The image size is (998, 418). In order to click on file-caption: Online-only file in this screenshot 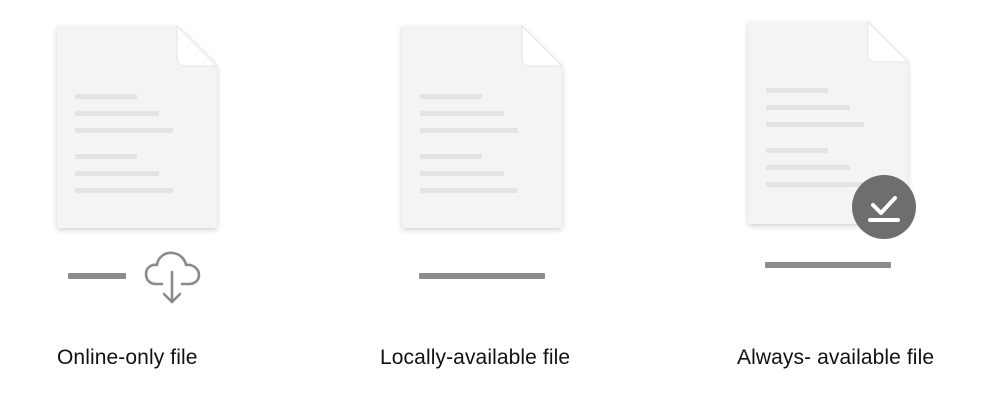, I will do `click(127, 357)`.